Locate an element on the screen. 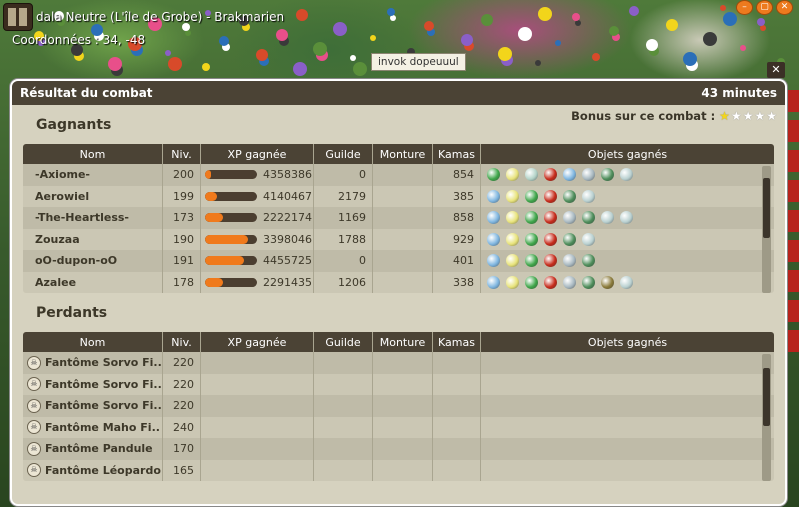 This screenshot has height=507, width=799. player-level: 173 is located at coordinates (182, 218).